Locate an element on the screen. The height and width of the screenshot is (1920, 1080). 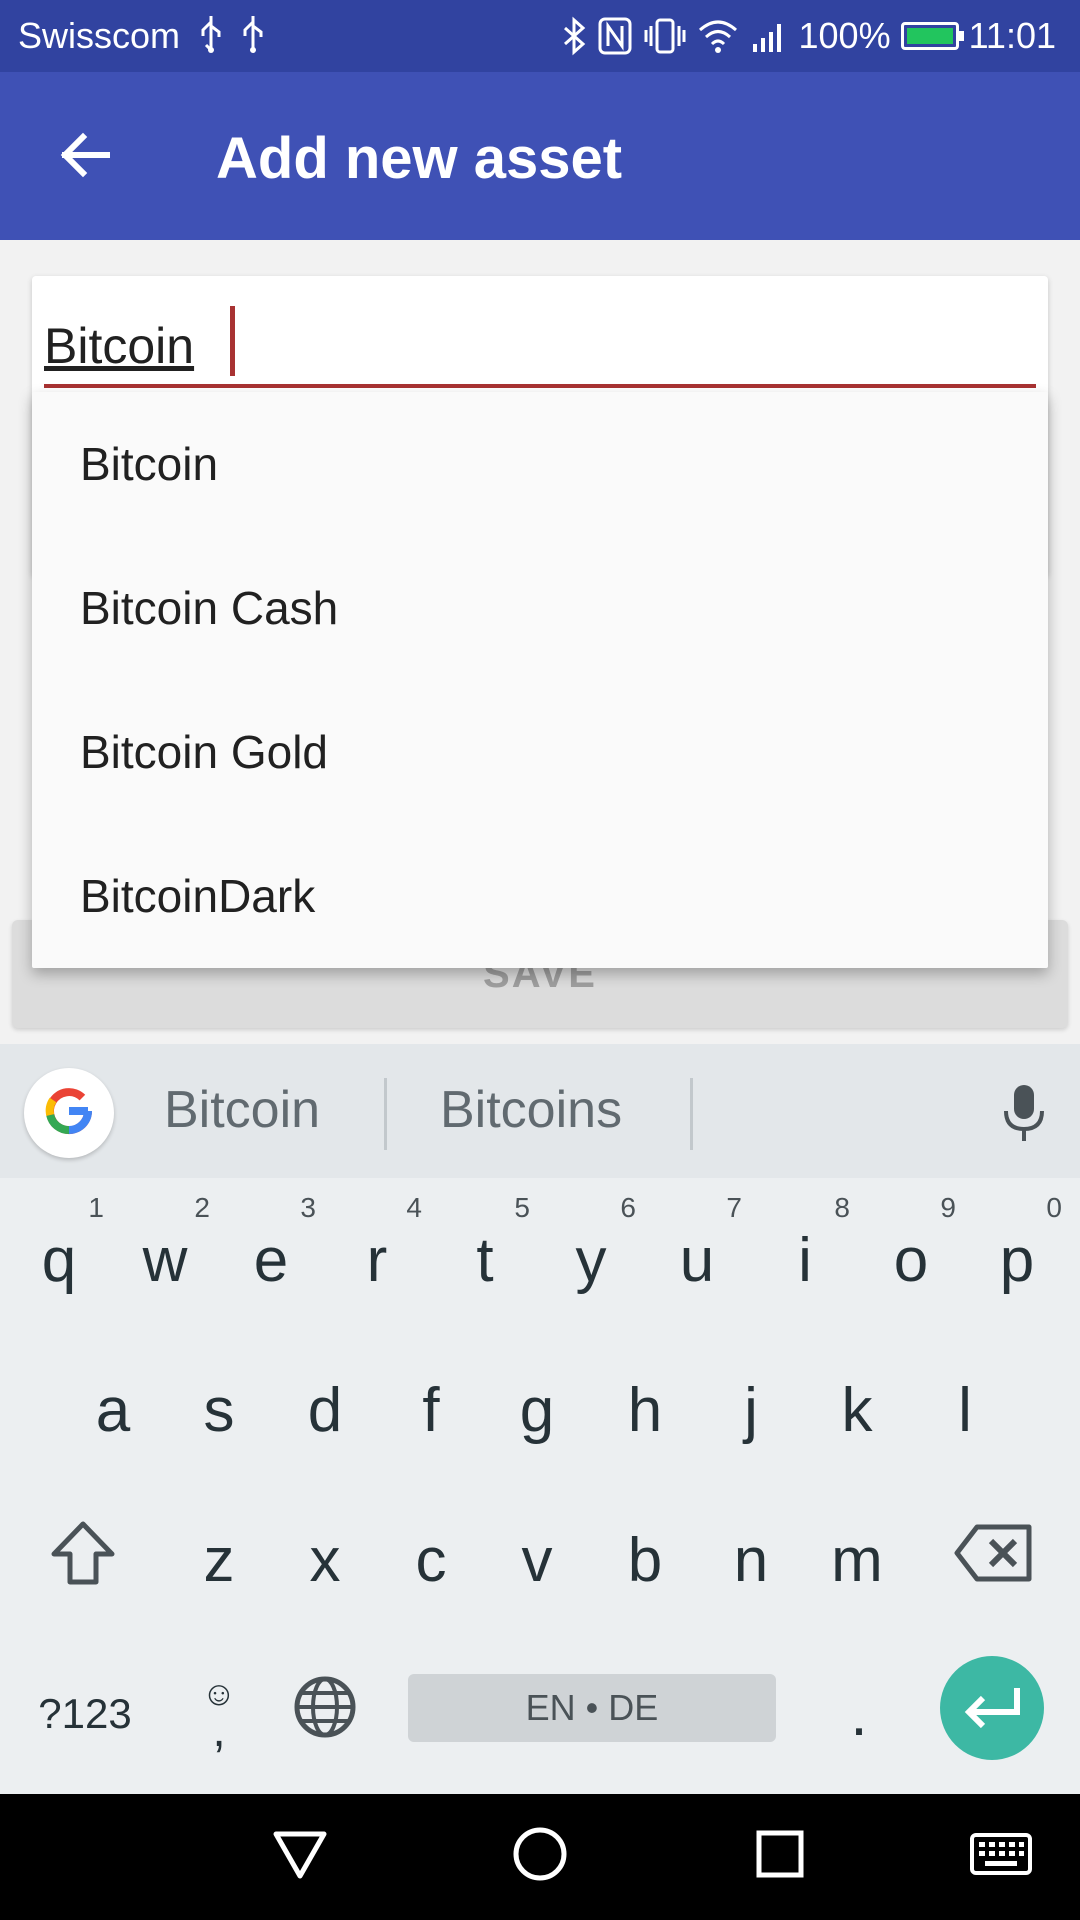
key-s: s is located at coordinates (219, 1410).